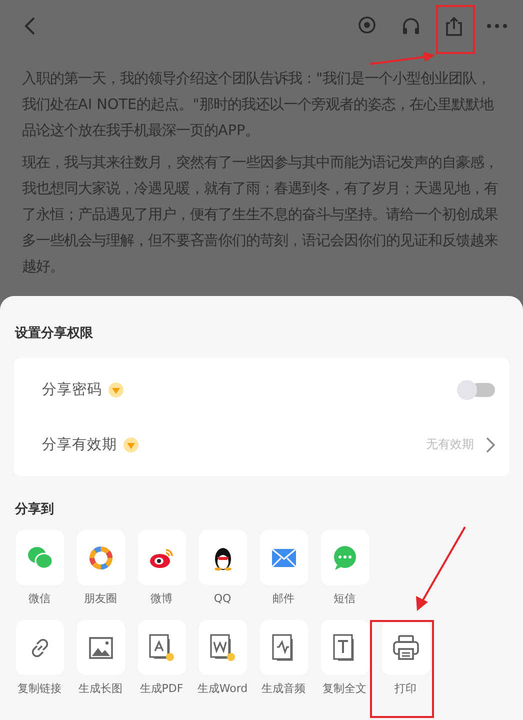 This screenshot has height=720, width=523. Describe the element at coordinates (283, 599) in the screenshot. I see `share-option-label: 邮件` at that location.